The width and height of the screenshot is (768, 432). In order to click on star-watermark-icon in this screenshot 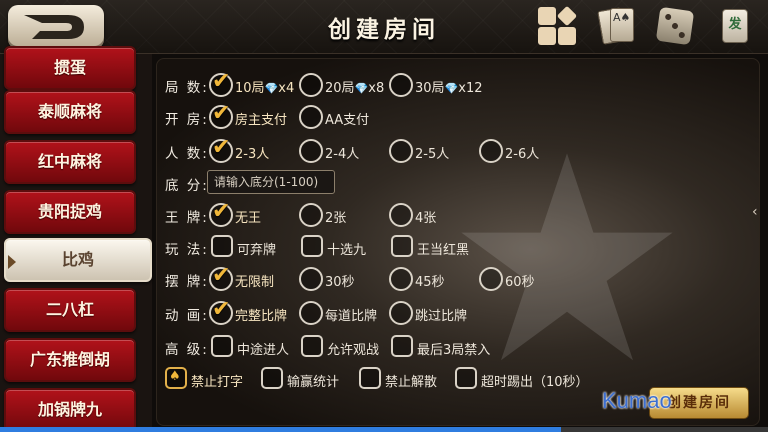, I will do `click(567, 257)`.